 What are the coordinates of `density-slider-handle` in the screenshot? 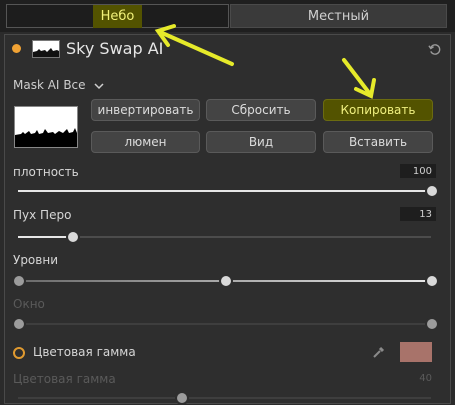 It's located at (432, 191).